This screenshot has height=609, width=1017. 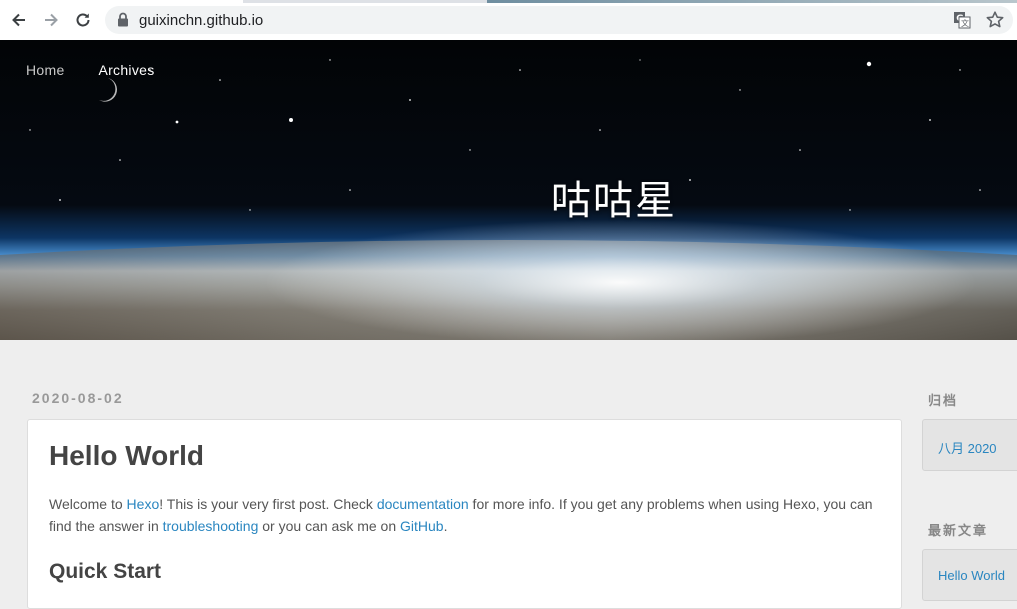 I want to click on recent-post-link: Hello World, so click(x=971, y=575).